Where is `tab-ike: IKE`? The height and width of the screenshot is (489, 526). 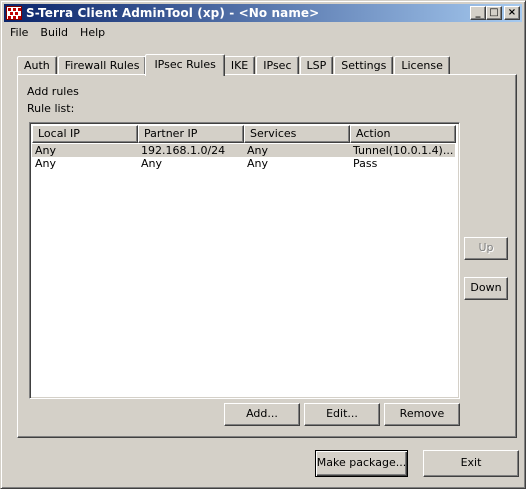 tab-ike: IKE is located at coordinates (239, 65).